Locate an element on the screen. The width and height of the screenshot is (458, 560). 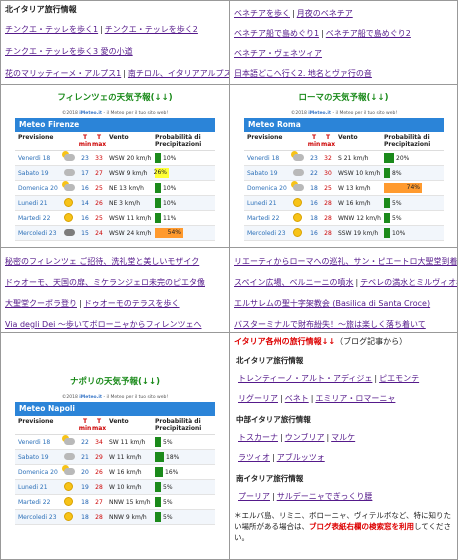
article-link: トレンティーノ・アルト・アディジェ is located at coordinates (305, 378).